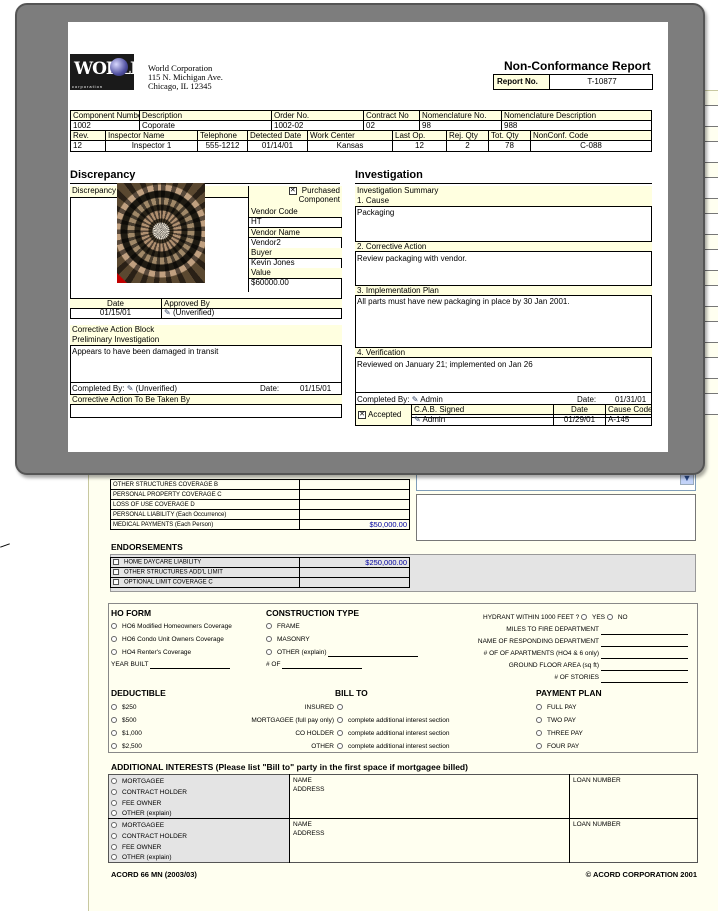 The height and width of the screenshot is (911, 718). What do you see at coordinates (288, 640) in the screenshot?
I see `construction-option: MASONRY` at bounding box center [288, 640].